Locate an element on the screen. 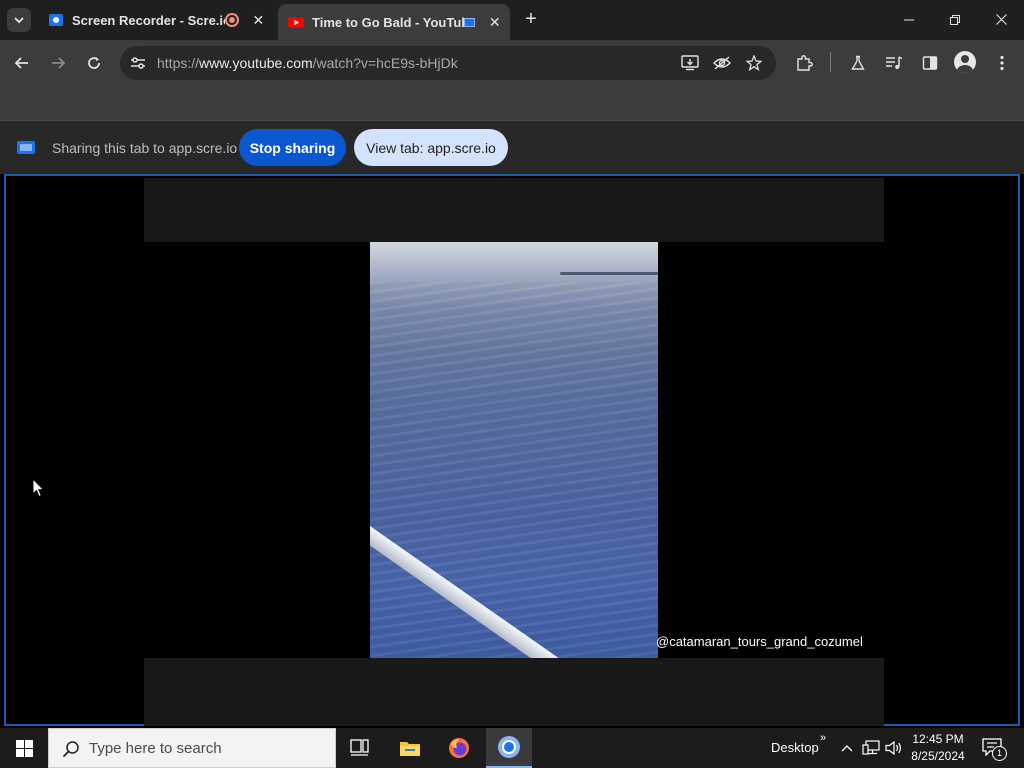  tab-youtube: Time to Go Bald - YouTube ✕ is located at coordinates (394, 22).